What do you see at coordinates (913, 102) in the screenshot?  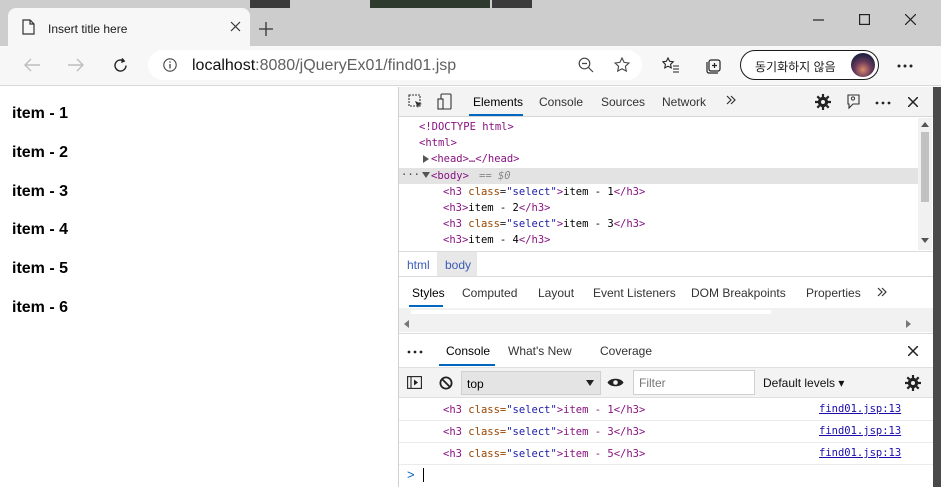 I see `close-devtools-icon` at bounding box center [913, 102].